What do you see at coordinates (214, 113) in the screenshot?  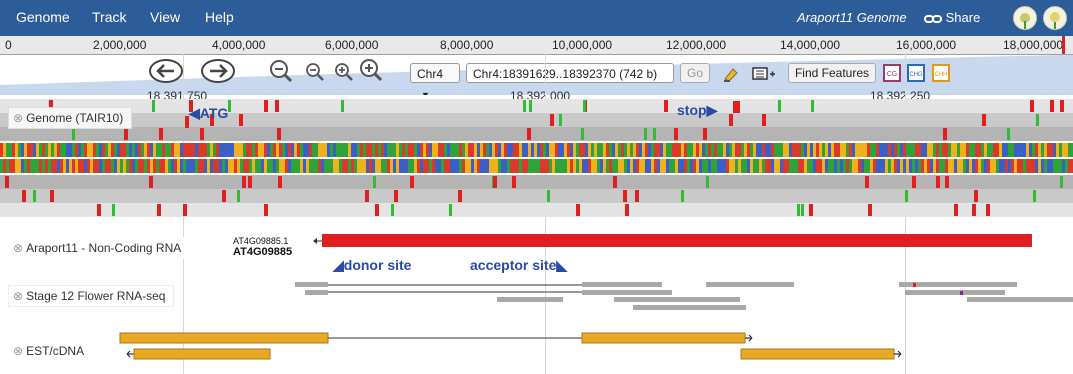 I see `atg-label: ATG` at bounding box center [214, 113].